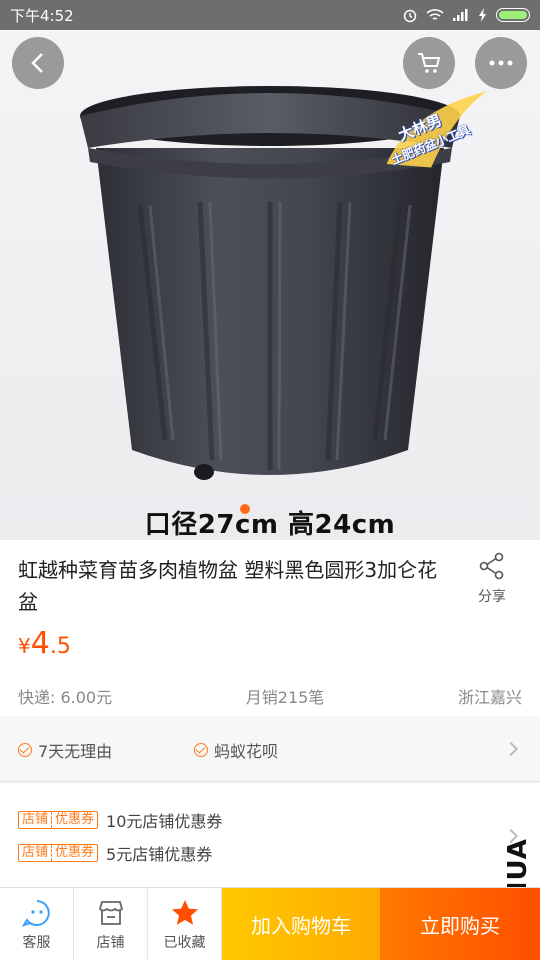 The image size is (540, 960). What do you see at coordinates (75, 751) in the screenshot?
I see `service-label: 7天无理由` at bounding box center [75, 751].